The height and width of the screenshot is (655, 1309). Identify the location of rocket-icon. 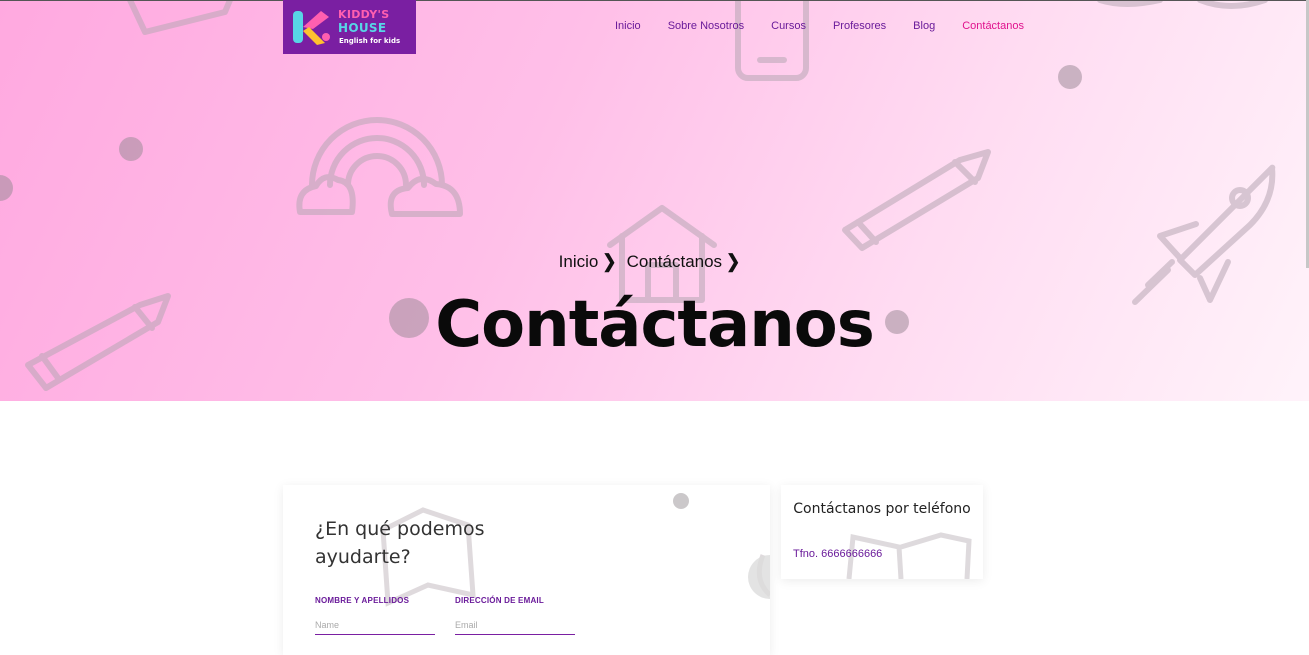
(1204, 234).